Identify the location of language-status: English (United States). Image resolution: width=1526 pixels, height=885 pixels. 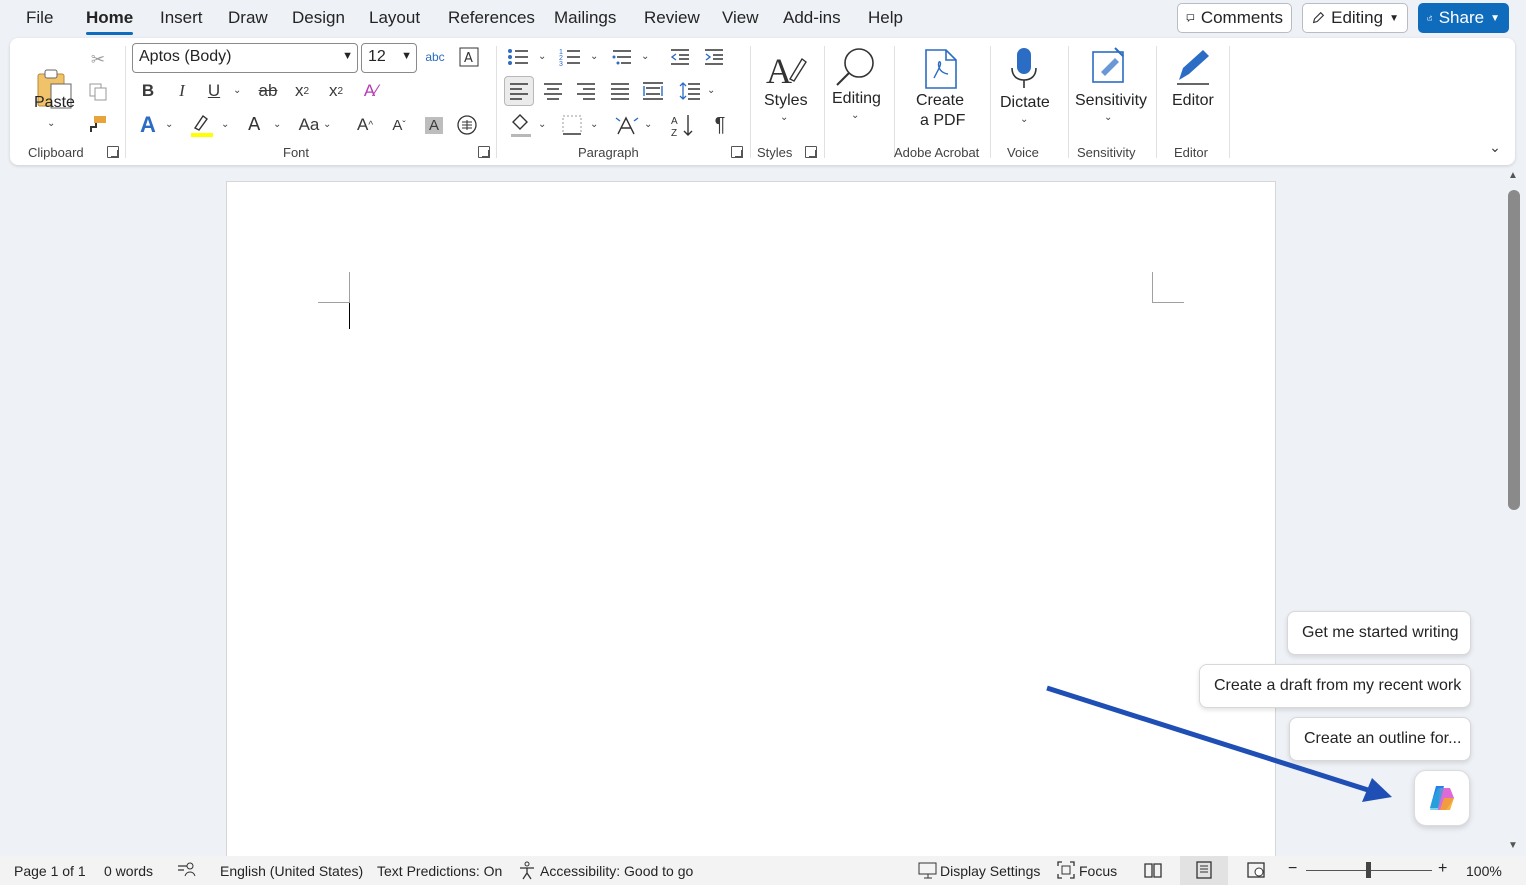
(291, 871).